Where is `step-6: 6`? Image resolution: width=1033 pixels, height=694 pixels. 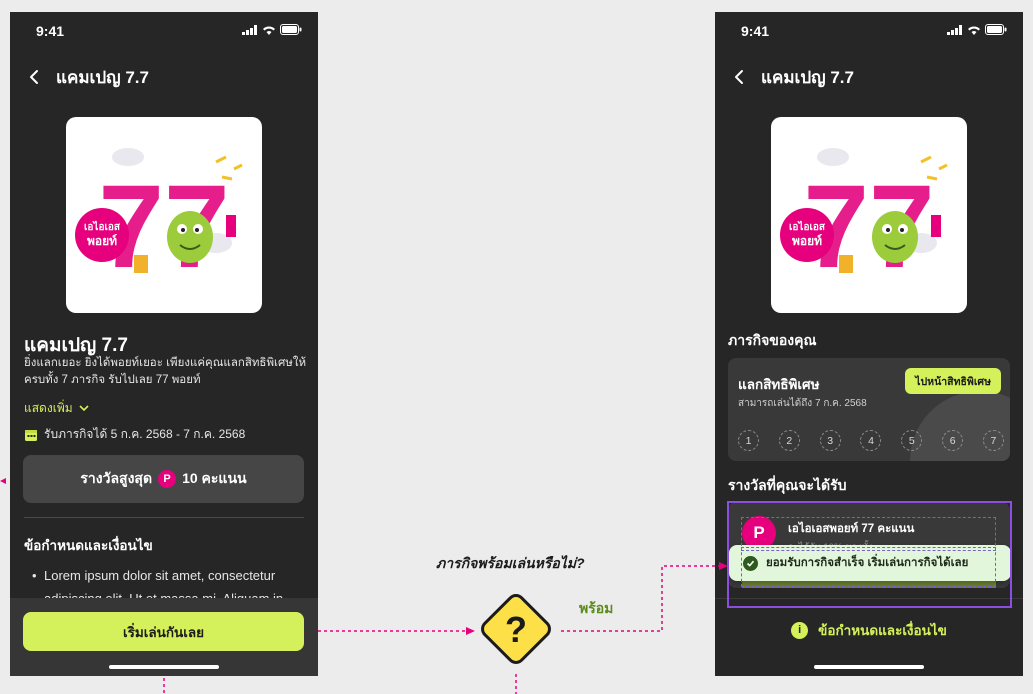 step-6: 6 is located at coordinates (953, 440).